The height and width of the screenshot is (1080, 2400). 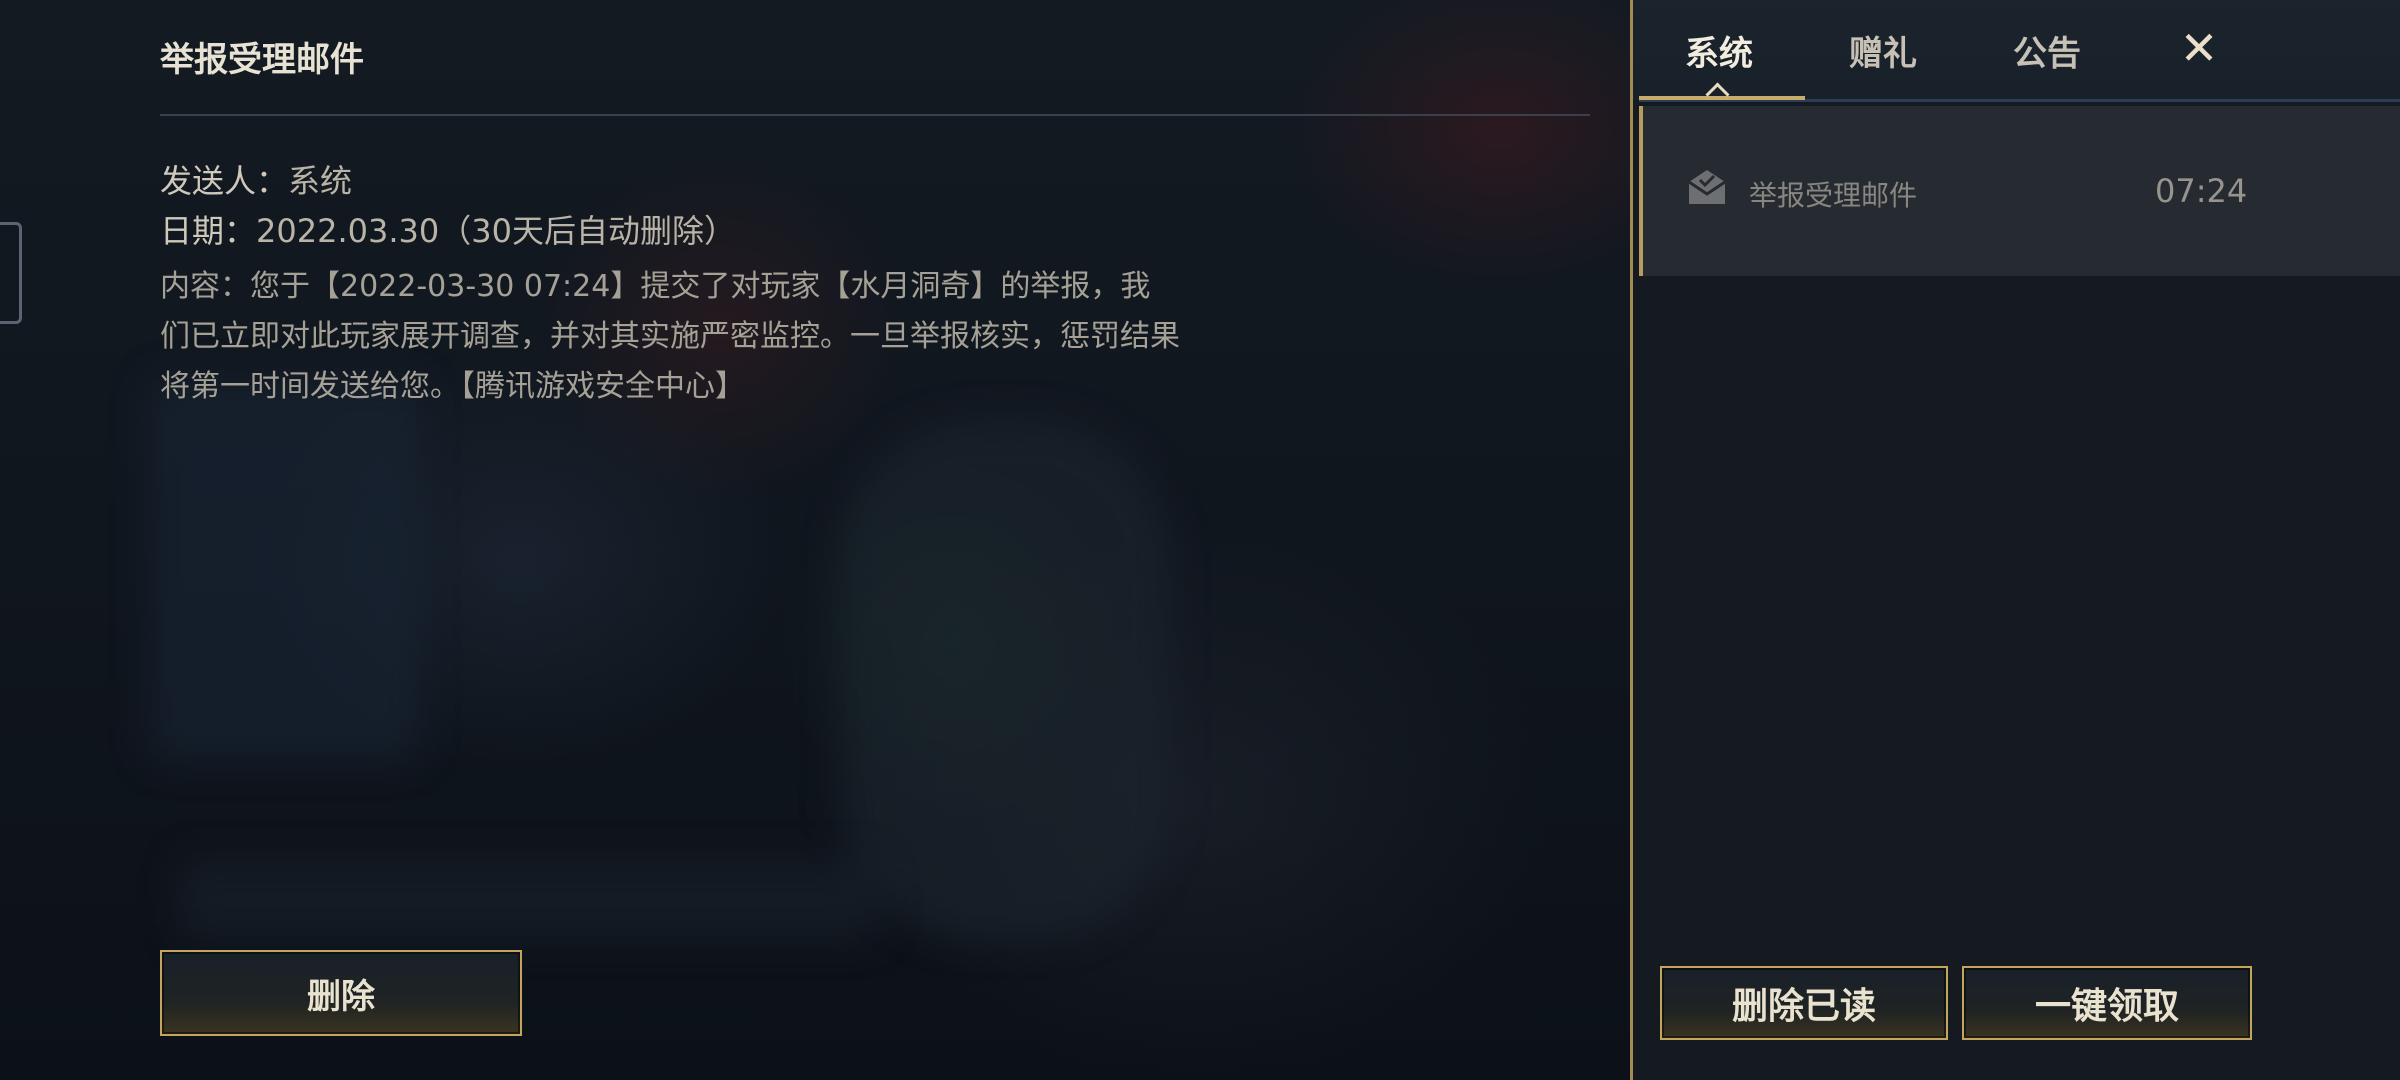 What do you see at coordinates (875, 115) in the screenshot?
I see `title-divider` at bounding box center [875, 115].